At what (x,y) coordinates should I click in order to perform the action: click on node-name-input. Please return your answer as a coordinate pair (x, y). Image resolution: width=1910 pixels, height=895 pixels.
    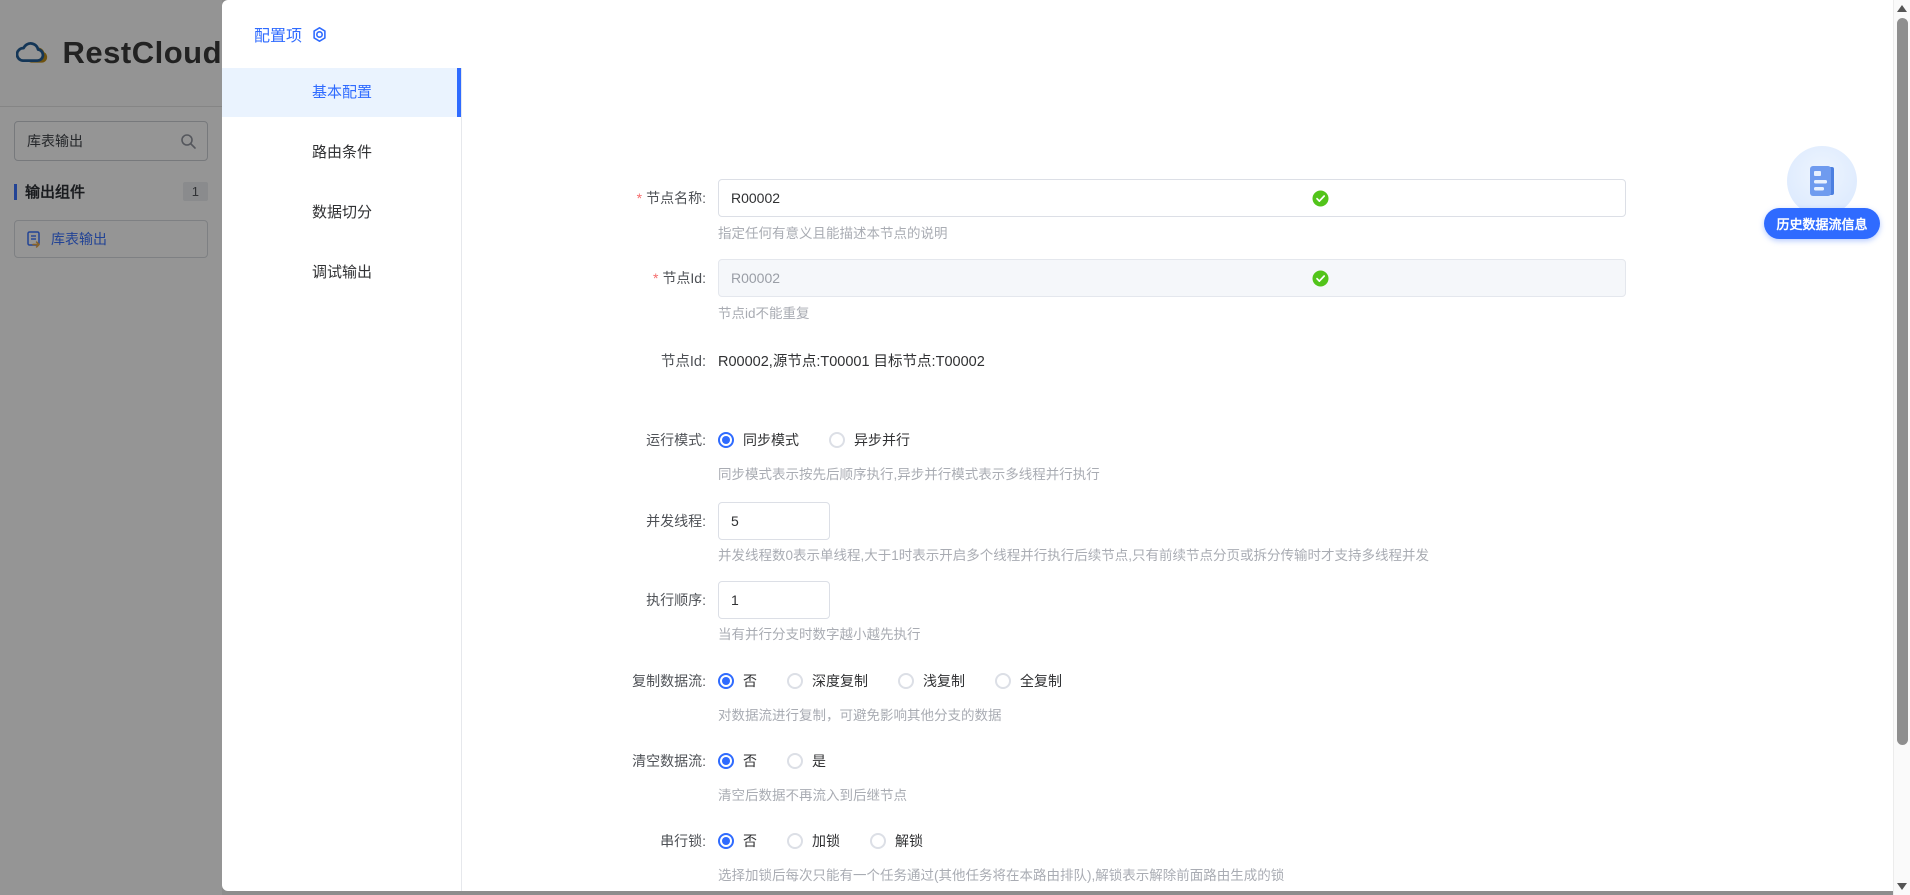
    Looking at the image, I should click on (1172, 198).